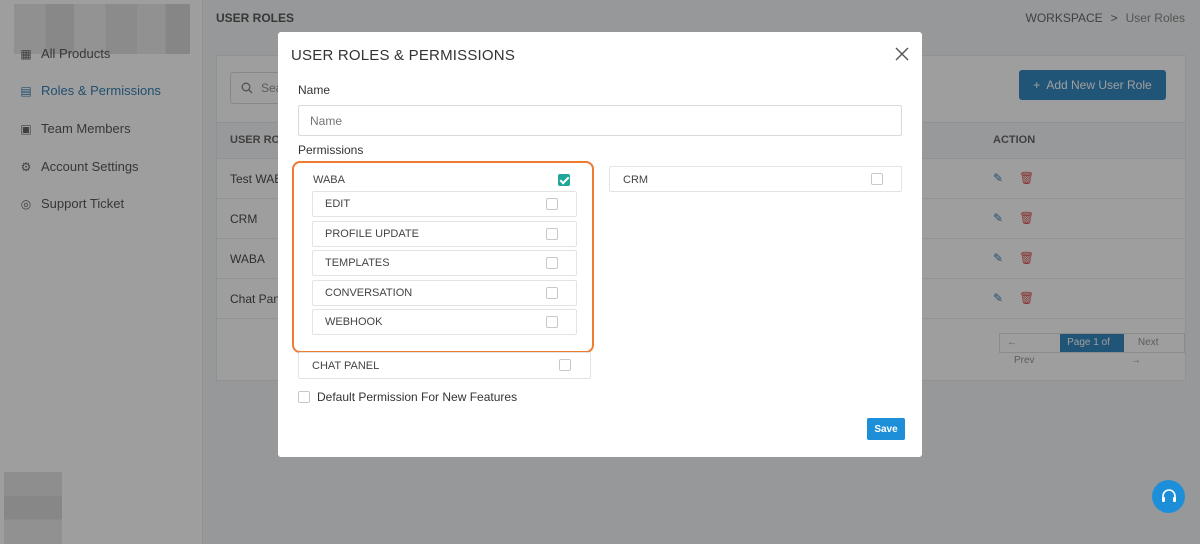 The width and height of the screenshot is (1200, 544). I want to click on permission-conversation: CONVERSATION, so click(444, 293).